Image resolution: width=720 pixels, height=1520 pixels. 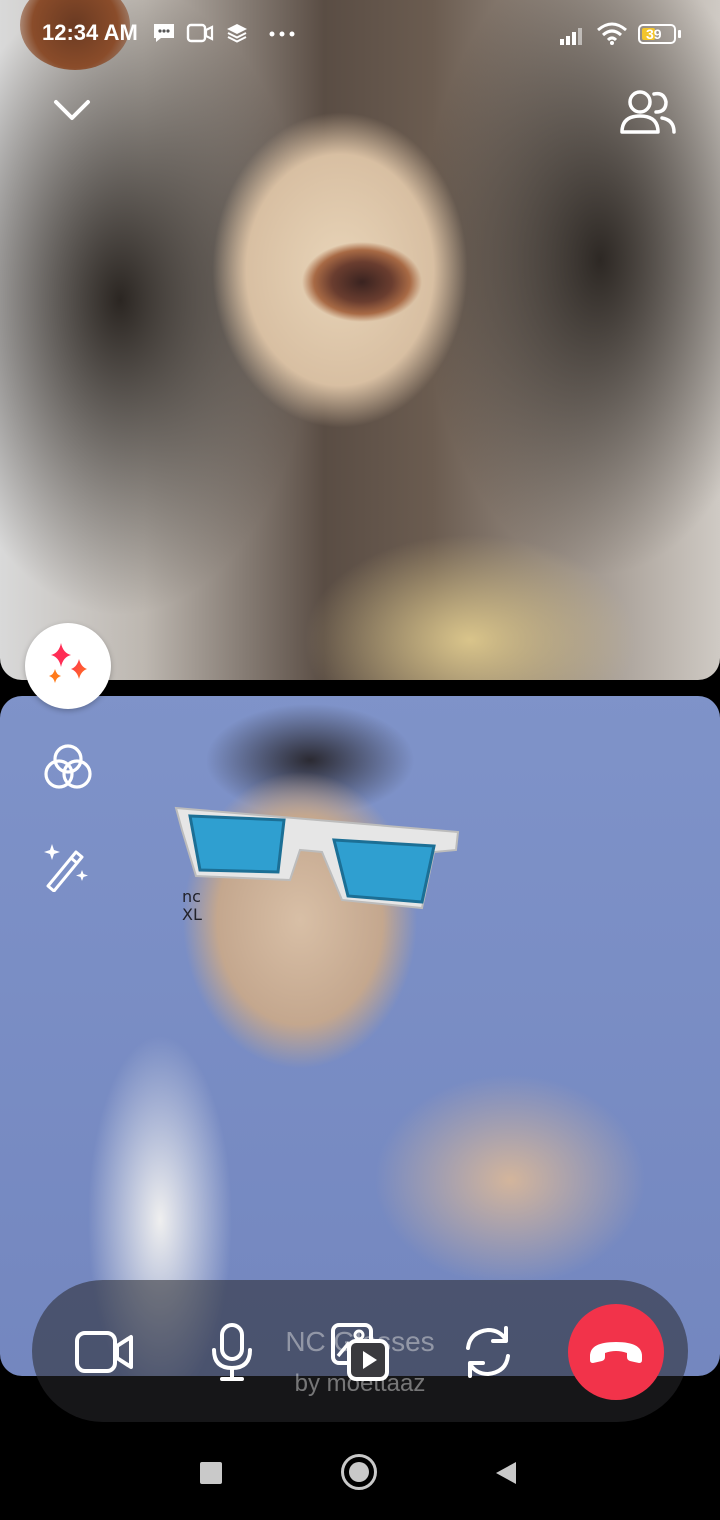 I want to click on camera-icon, so click(x=104, y=1352).